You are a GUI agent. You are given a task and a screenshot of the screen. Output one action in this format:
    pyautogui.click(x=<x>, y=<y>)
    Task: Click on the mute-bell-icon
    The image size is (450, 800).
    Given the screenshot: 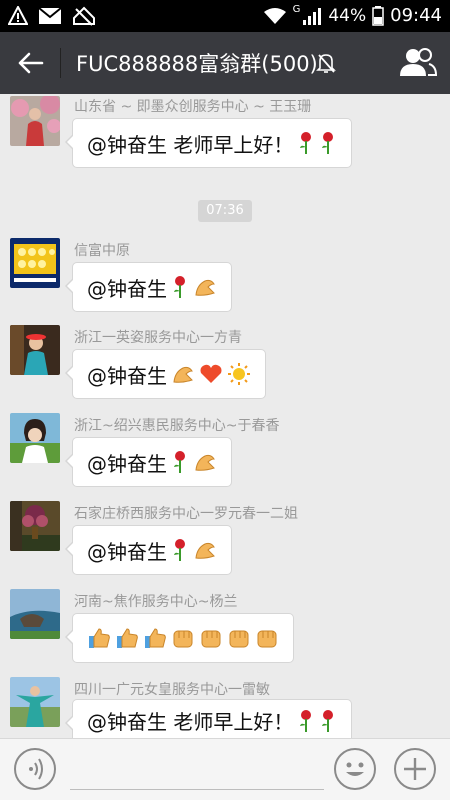 What is the action you would take?
    pyautogui.click(x=326, y=63)
    